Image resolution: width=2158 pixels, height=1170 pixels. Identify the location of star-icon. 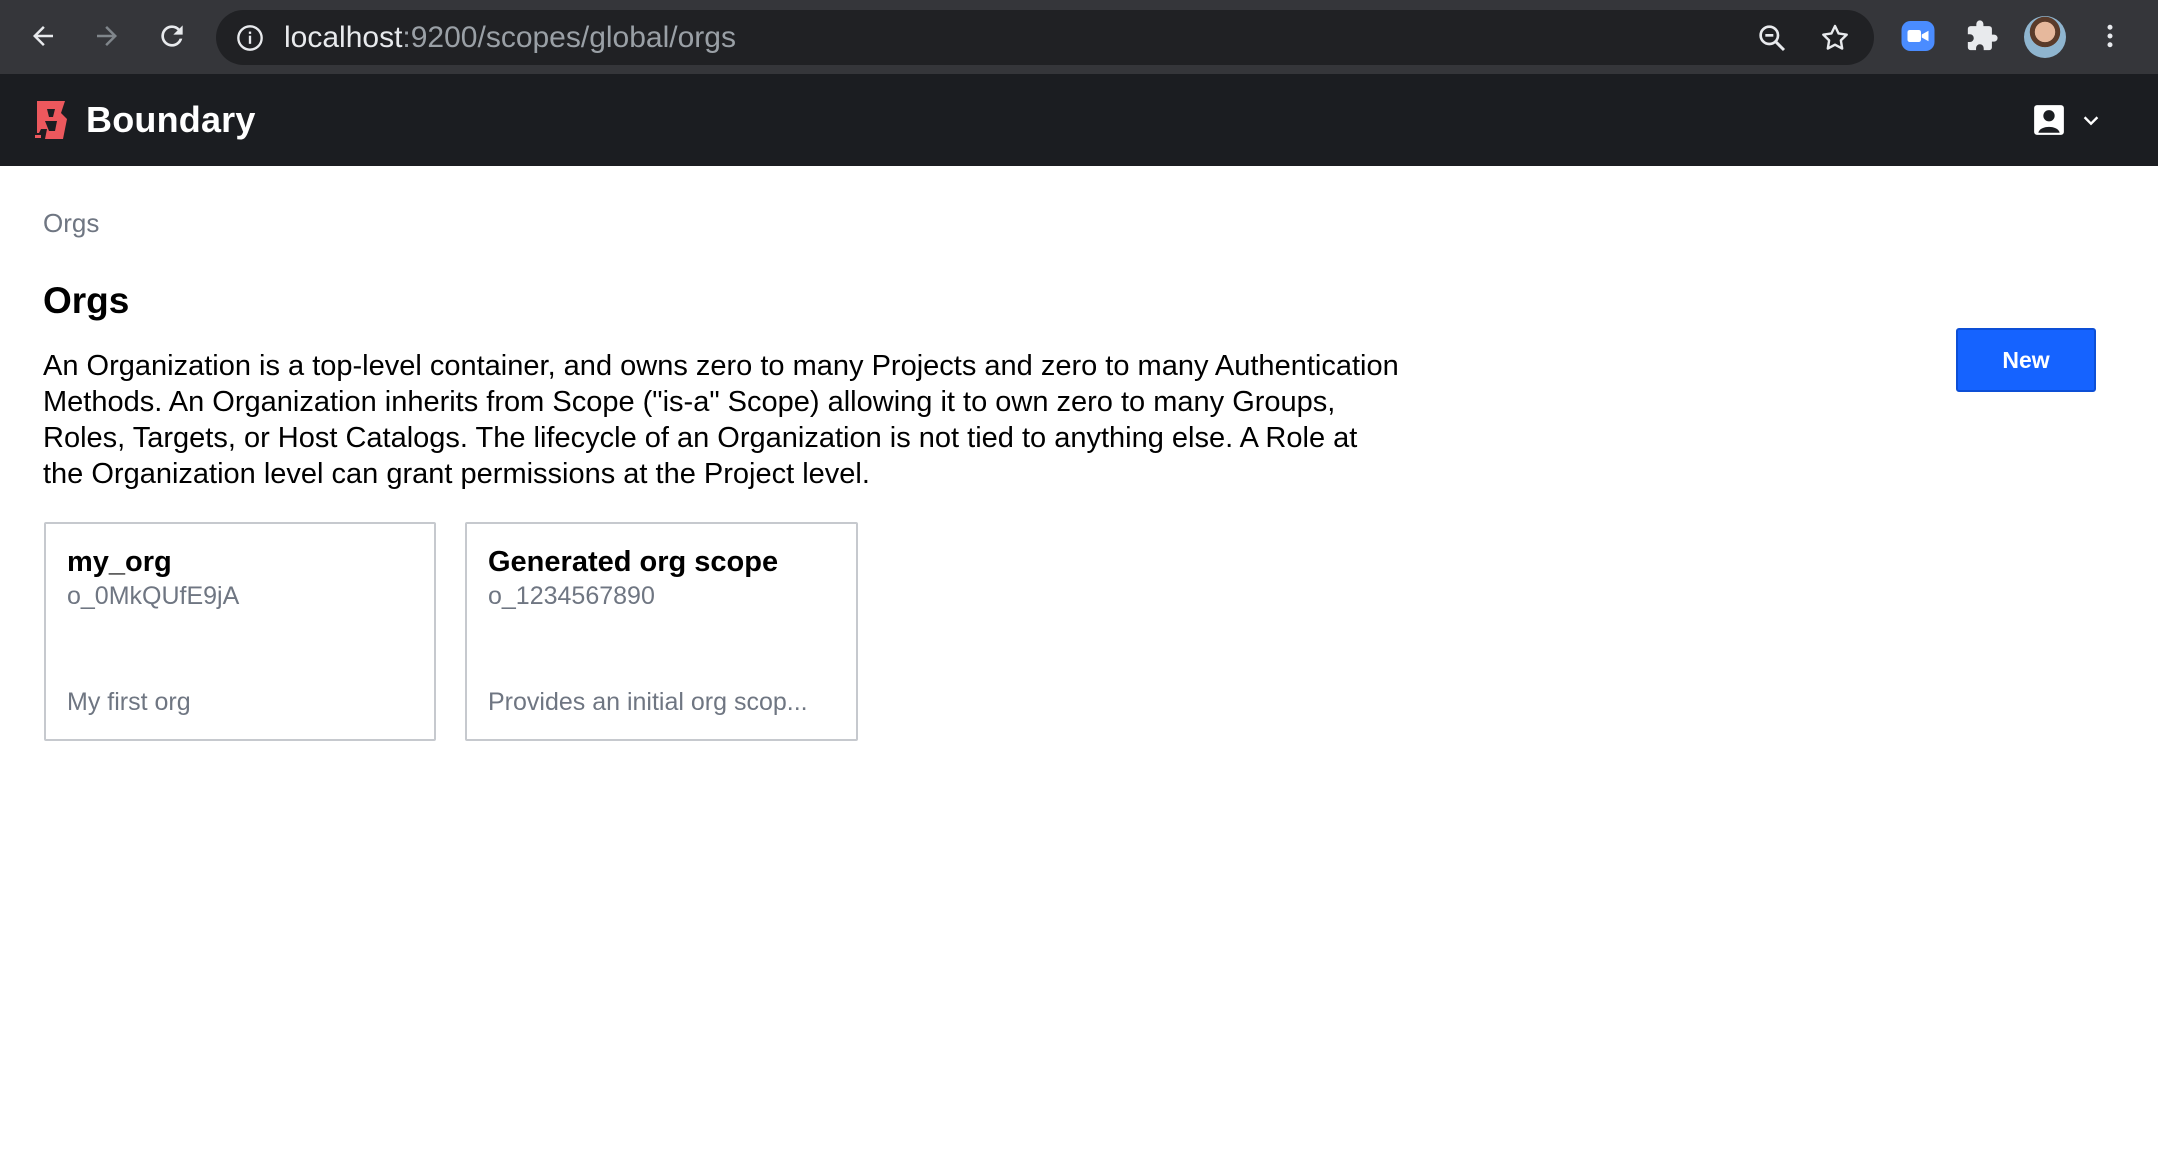
(1835, 38).